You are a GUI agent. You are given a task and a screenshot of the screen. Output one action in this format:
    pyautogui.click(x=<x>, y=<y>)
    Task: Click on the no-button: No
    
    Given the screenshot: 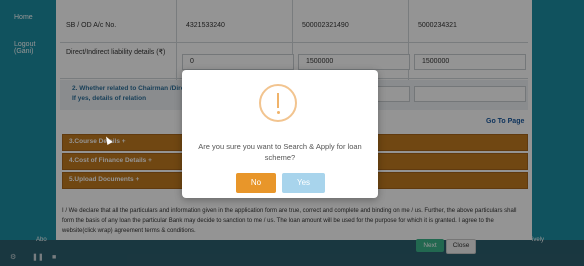 What is the action you would take?
    pyautogui.click(x=256, y=183)
    